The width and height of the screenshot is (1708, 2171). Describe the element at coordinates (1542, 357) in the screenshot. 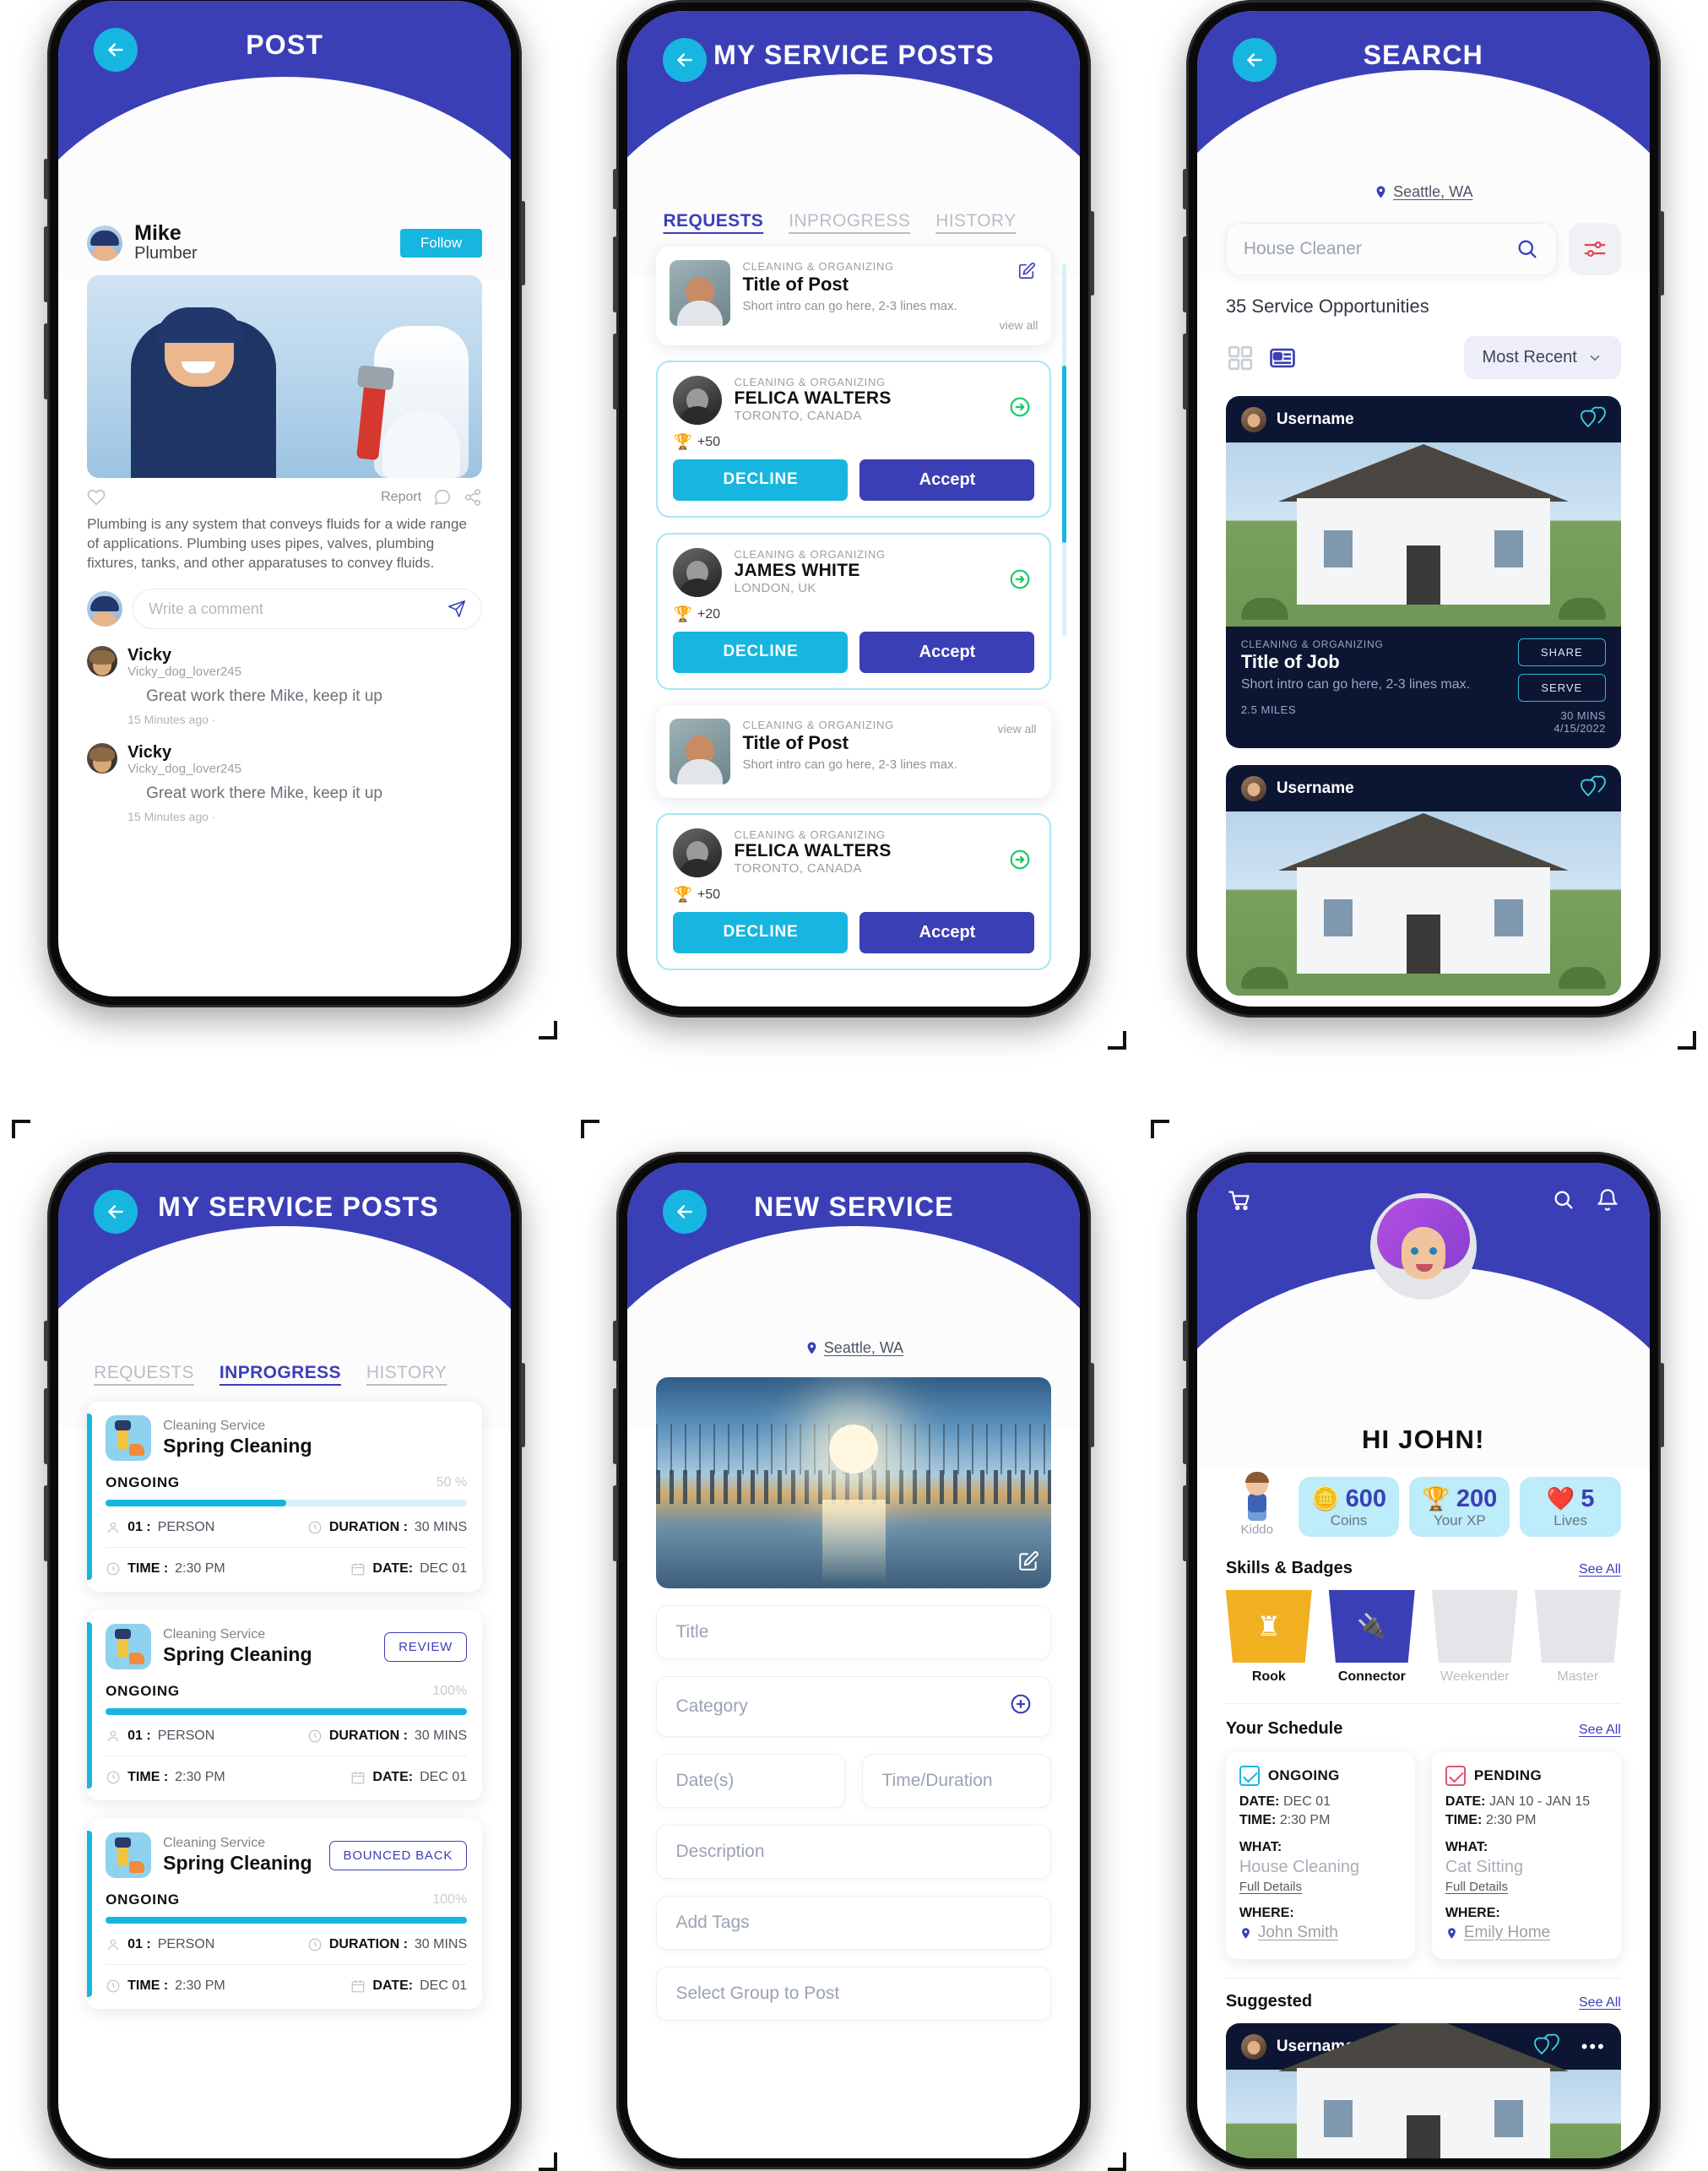

I see `sort-dropdown: Most Recent` at that location.